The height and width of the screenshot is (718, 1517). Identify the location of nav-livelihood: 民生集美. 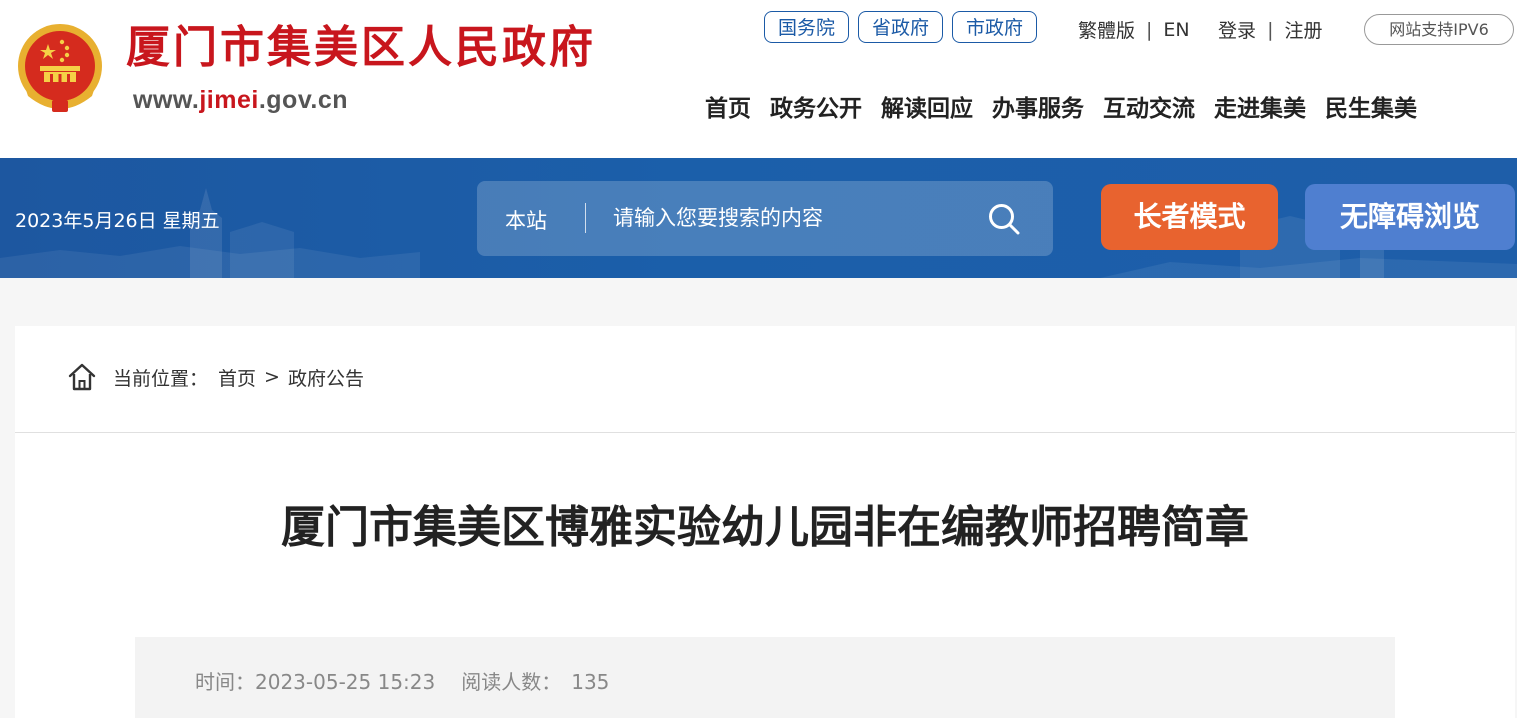
(1371, 109).